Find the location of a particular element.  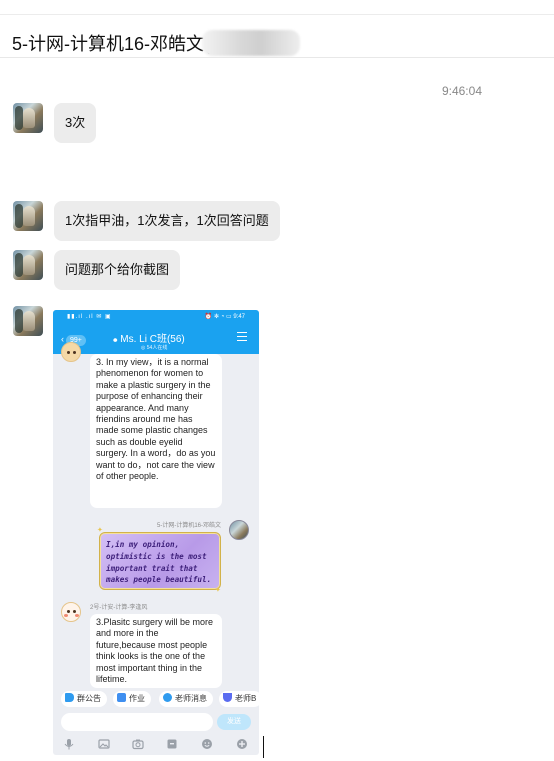

camera-icon is located at coordinates (138, 744).